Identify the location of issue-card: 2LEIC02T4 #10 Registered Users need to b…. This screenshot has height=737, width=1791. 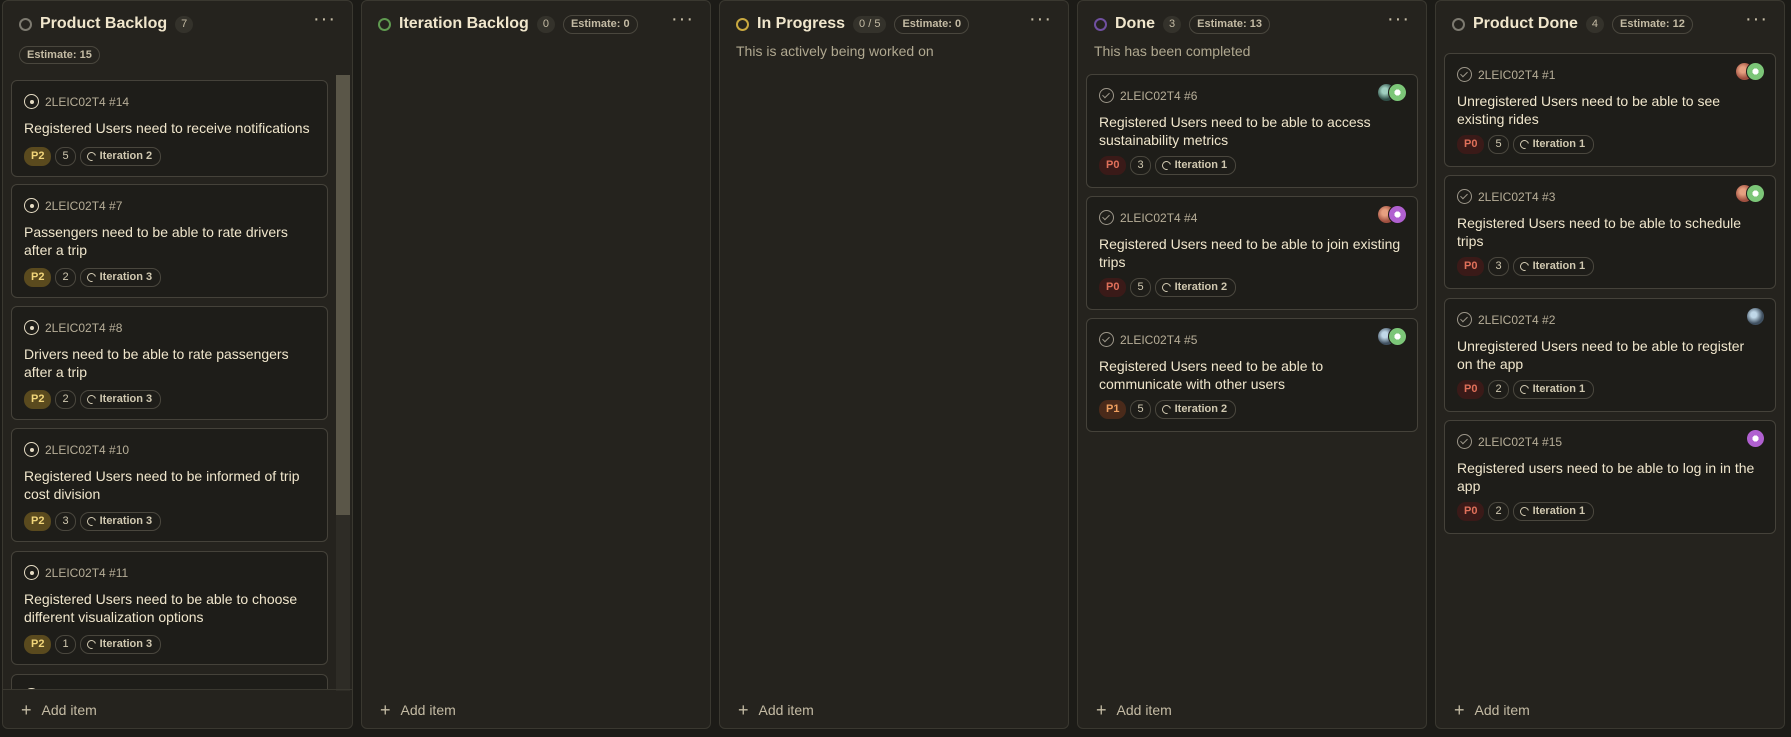
(169, 485).